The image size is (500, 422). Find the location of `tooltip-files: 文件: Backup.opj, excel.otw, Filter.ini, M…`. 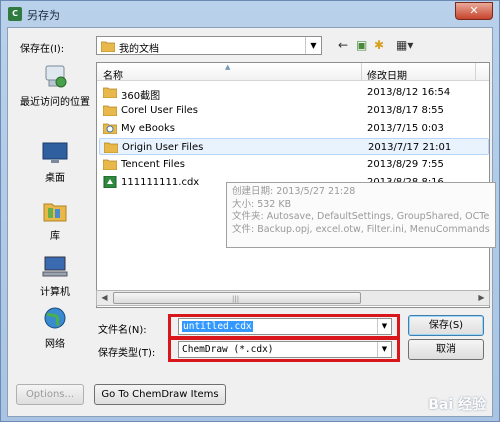

tooltip-files: 文件: Backup.opj, excel.otw, Filter.ini, M… is located at coordinates (361, 229).